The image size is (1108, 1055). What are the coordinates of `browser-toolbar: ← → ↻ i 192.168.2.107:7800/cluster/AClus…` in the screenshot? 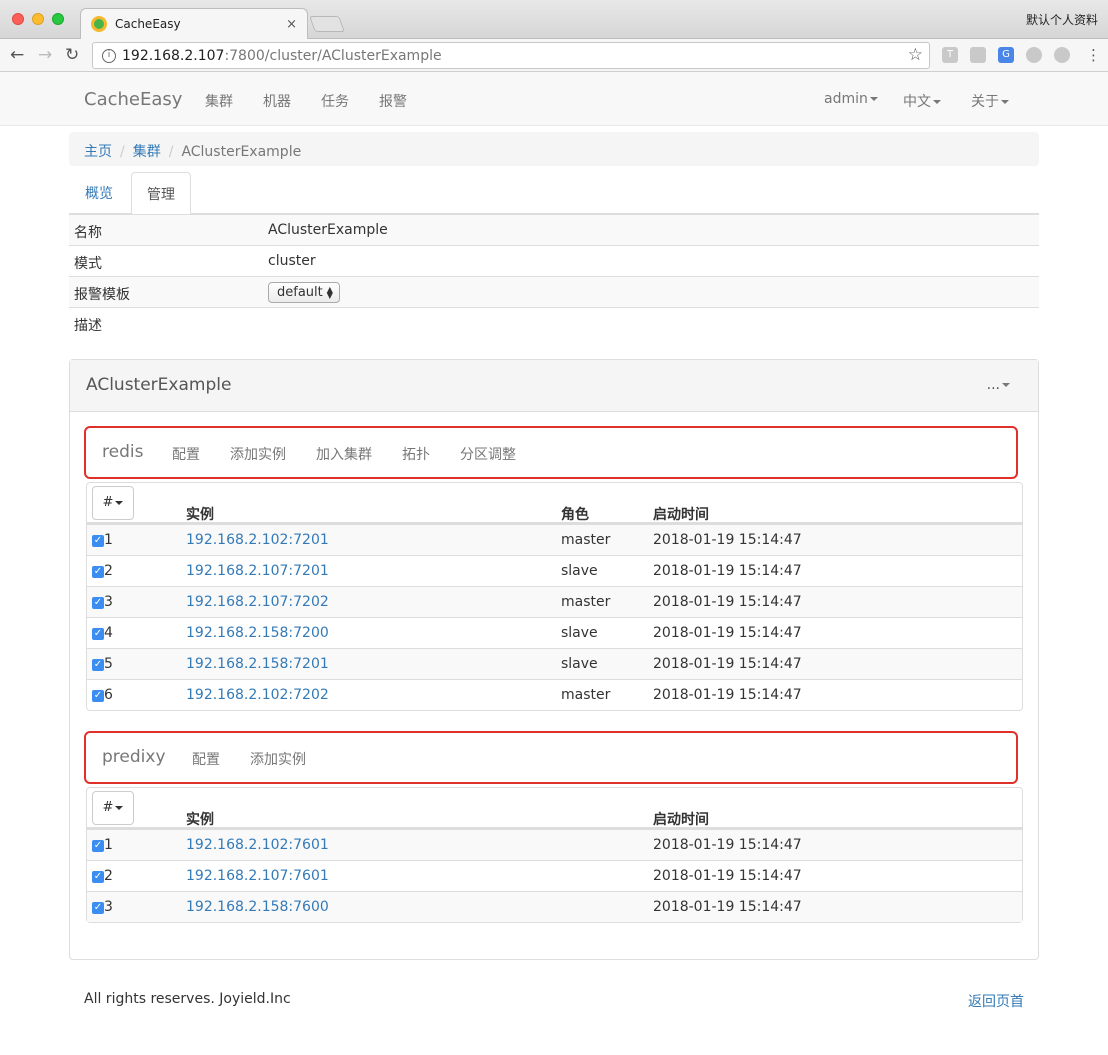 It's located at (554, 55).